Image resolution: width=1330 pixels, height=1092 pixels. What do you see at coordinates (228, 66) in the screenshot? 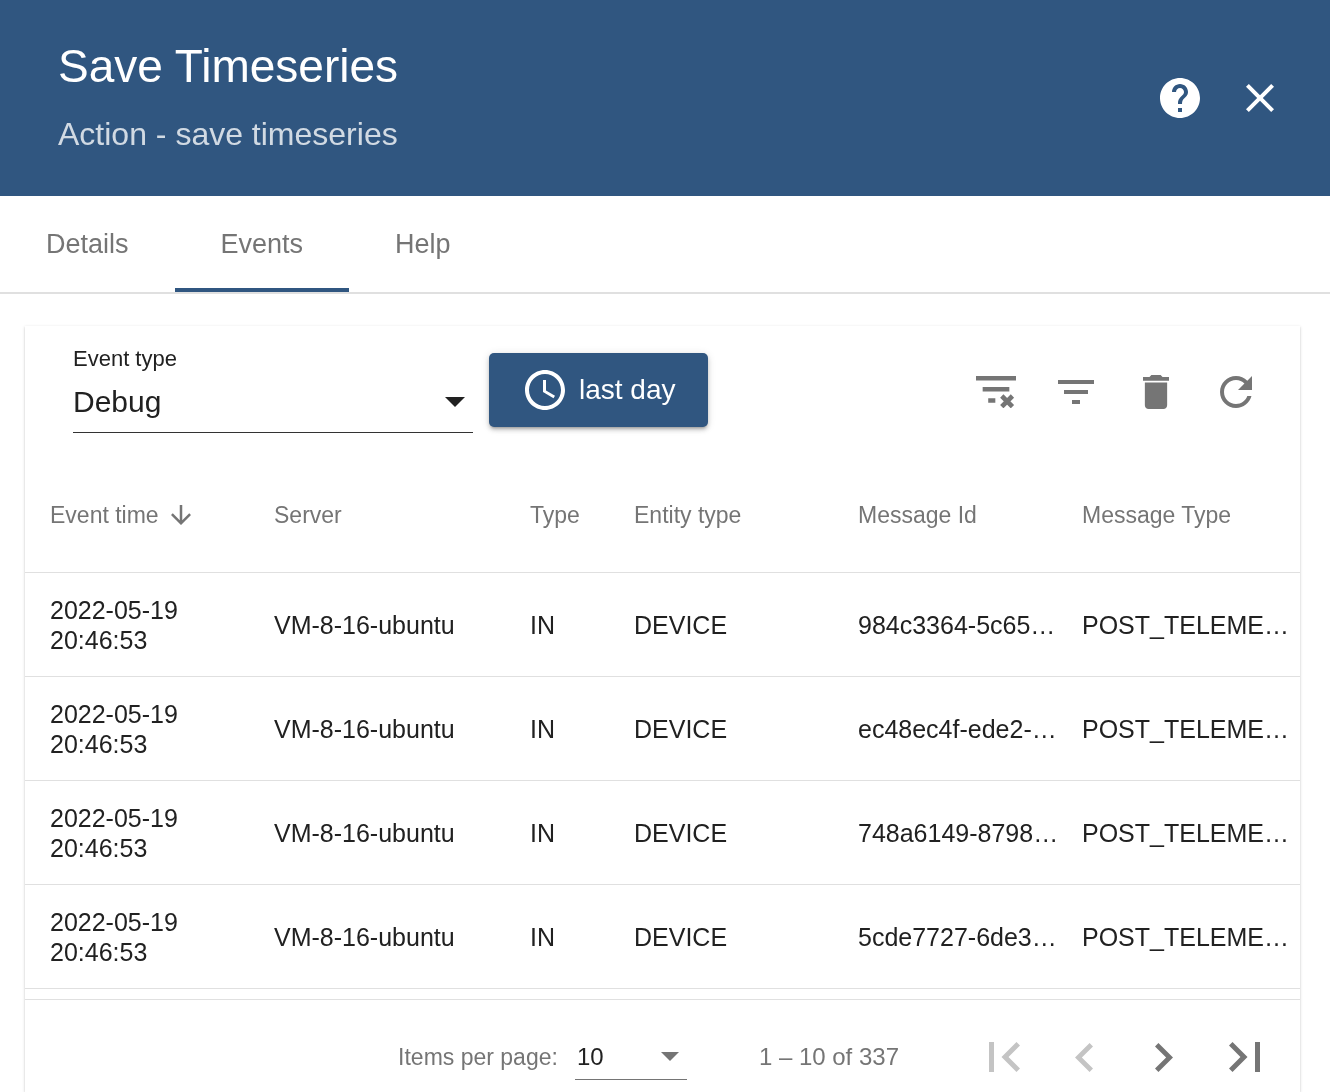
I see `dialog-title: Save Timeseries` at bounding box center [228, 66].